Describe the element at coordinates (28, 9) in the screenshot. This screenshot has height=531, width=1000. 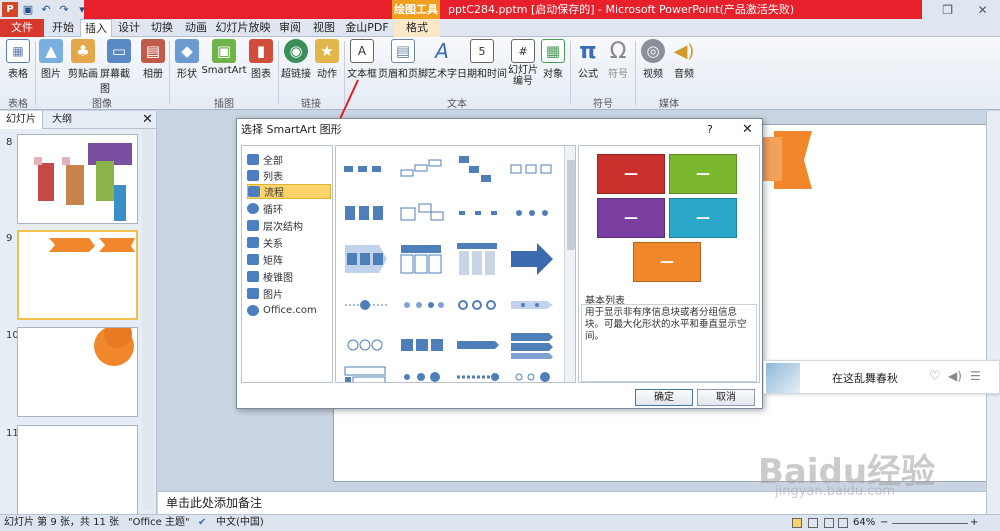
I see `save-icon: ▣` at that location.